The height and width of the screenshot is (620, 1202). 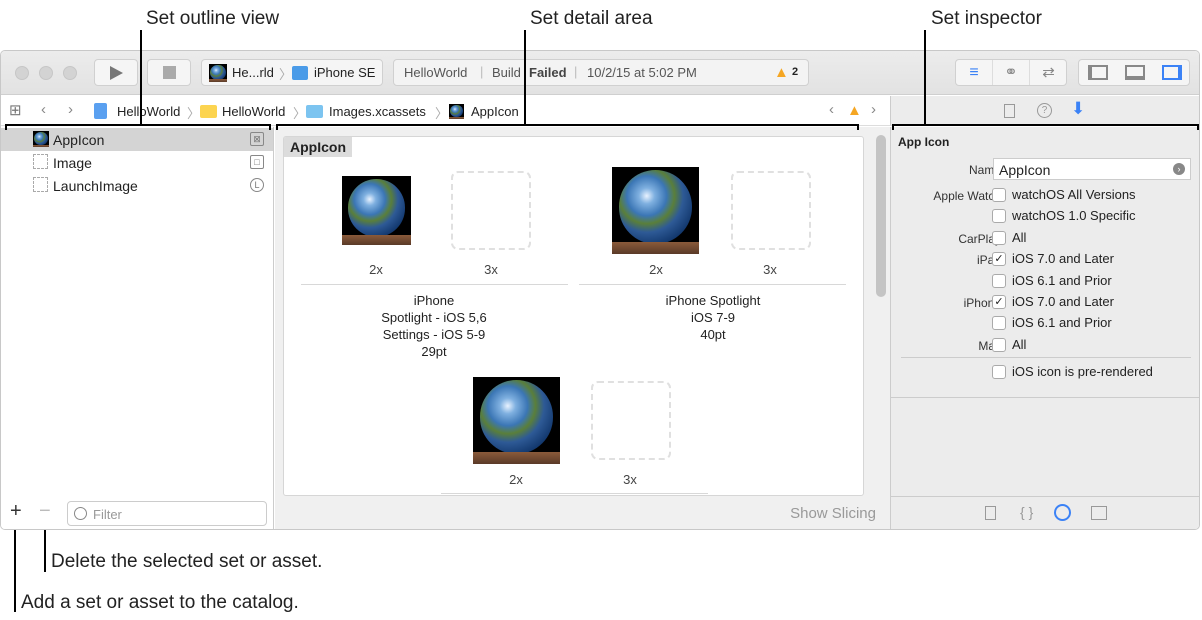 What do you see at coordinates (713, 300) in the screenshot?
I see `desc-line: iPhone Spotlight` at bounding box center [713, 300].